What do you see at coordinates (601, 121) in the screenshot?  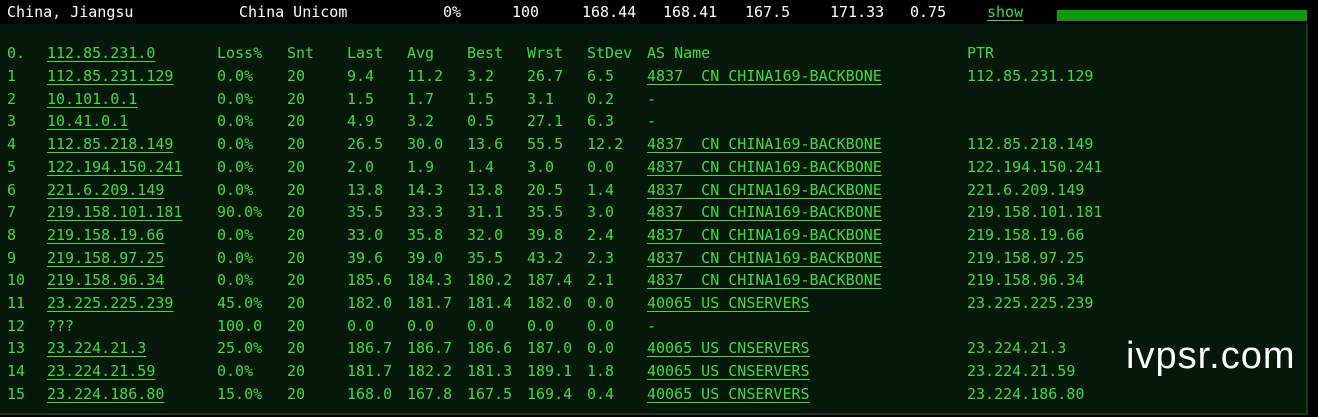 I see `stdev-value: 6.3` at bounding box center [601, 121].